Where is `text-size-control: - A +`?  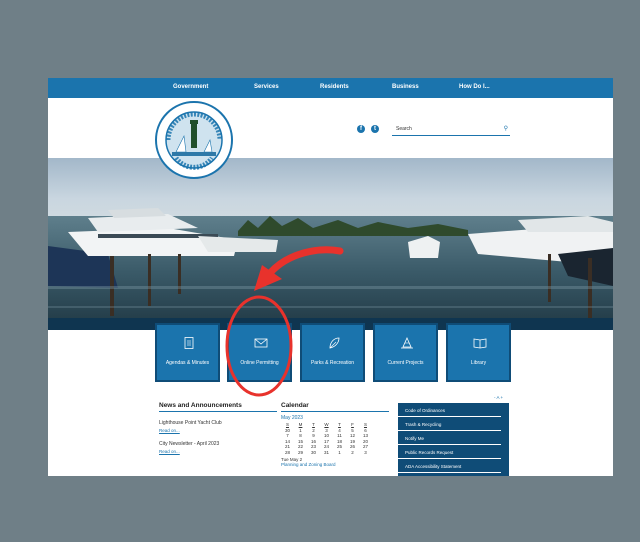
text-size-control: - A + is located at coordinates (498, 397).